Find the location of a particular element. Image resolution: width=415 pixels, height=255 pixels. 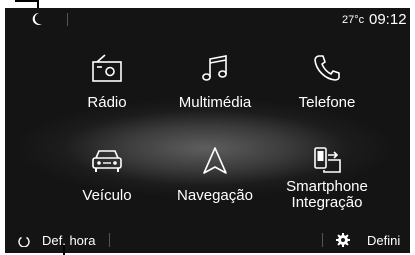

smartphone-projection-icon is located at coordinates (327, 160).